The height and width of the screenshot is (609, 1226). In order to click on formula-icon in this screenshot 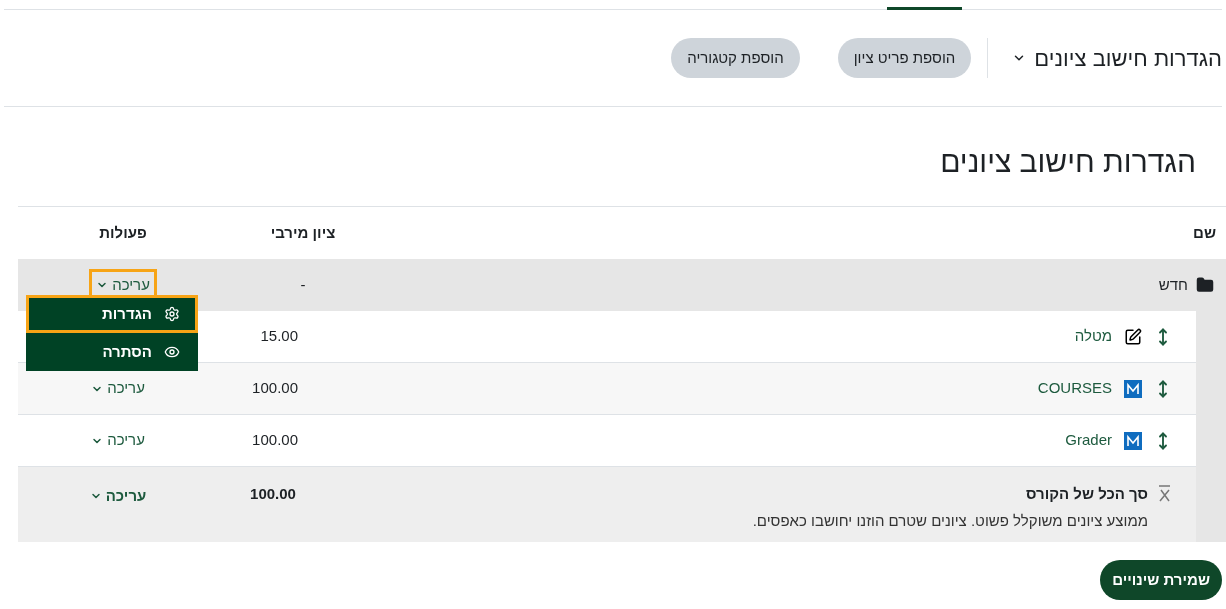, I will do `click(1164, 493)`.